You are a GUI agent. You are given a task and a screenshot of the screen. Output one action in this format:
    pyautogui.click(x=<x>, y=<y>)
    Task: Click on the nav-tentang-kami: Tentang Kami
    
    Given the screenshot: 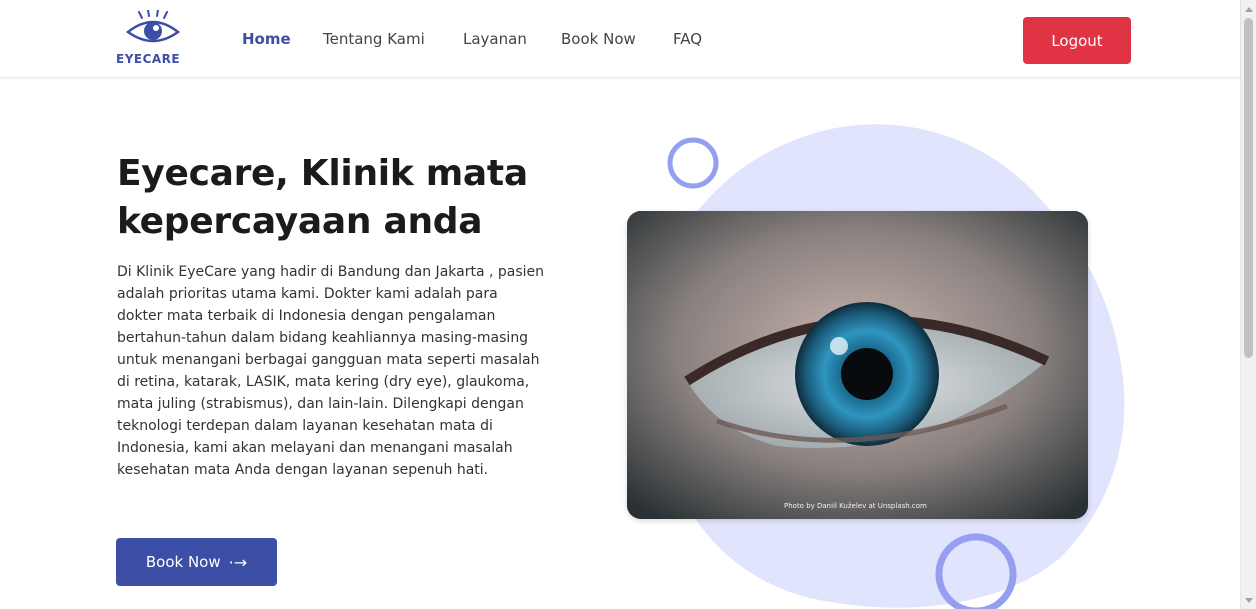 What is the action you would take?
    pyautogui.click(x=374, y=39)
    